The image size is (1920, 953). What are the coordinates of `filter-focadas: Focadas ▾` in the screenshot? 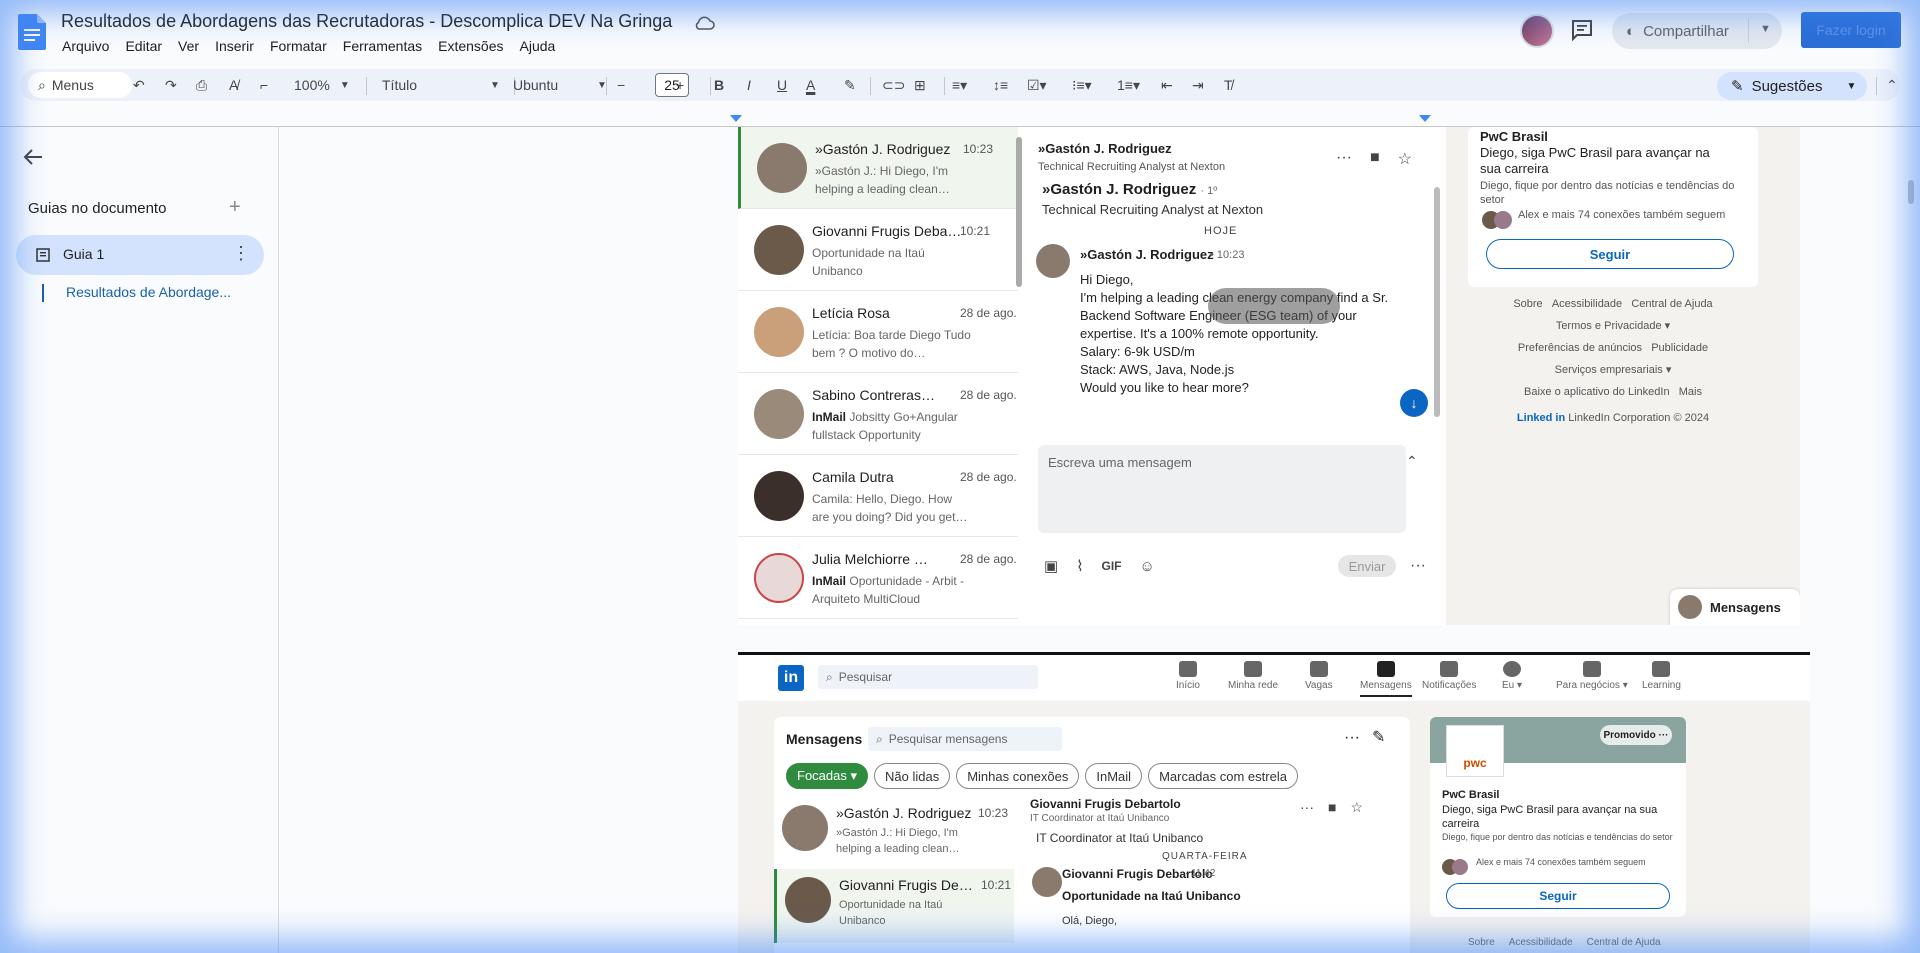 It's located at (827, 776).